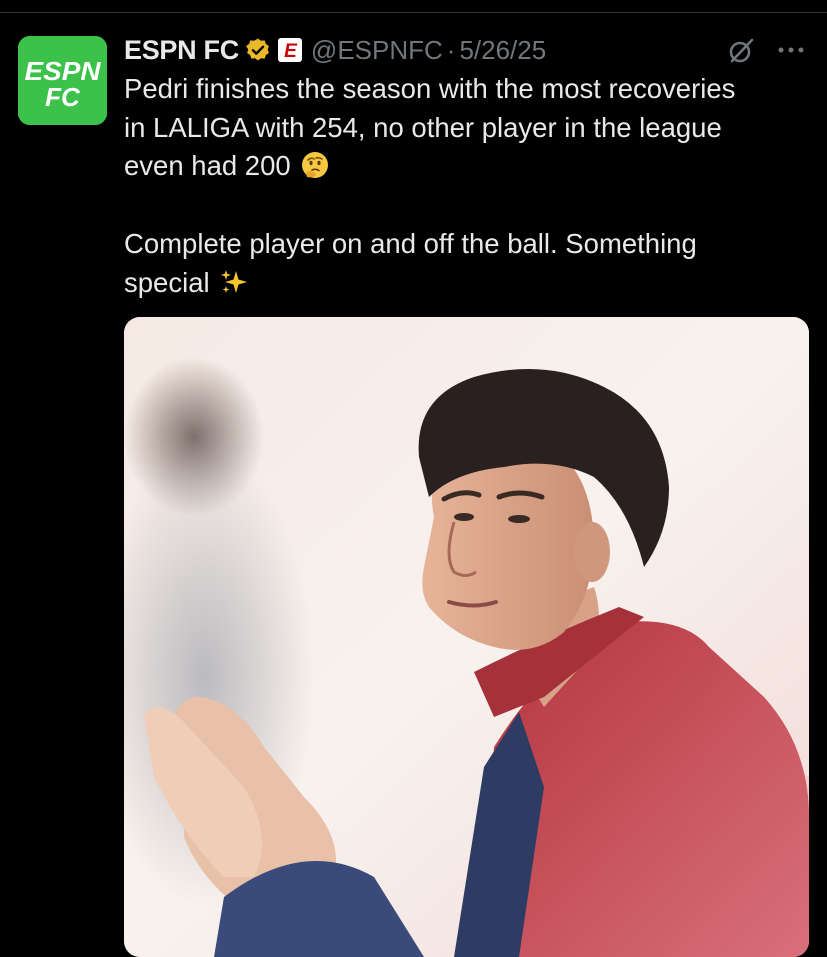  I want to click on top-divider, so click(413, 6).